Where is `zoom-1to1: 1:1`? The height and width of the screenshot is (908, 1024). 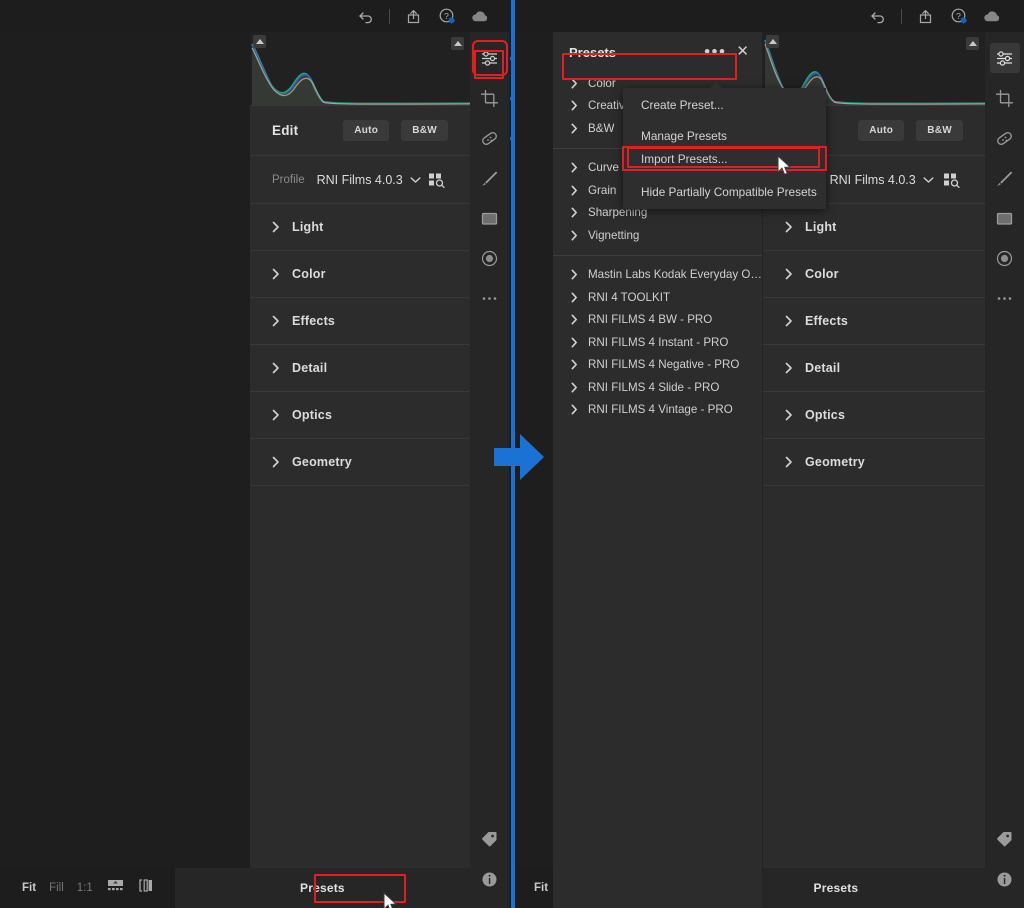 zoom-1to1: 1:1 is located at coordinates (85, 888).